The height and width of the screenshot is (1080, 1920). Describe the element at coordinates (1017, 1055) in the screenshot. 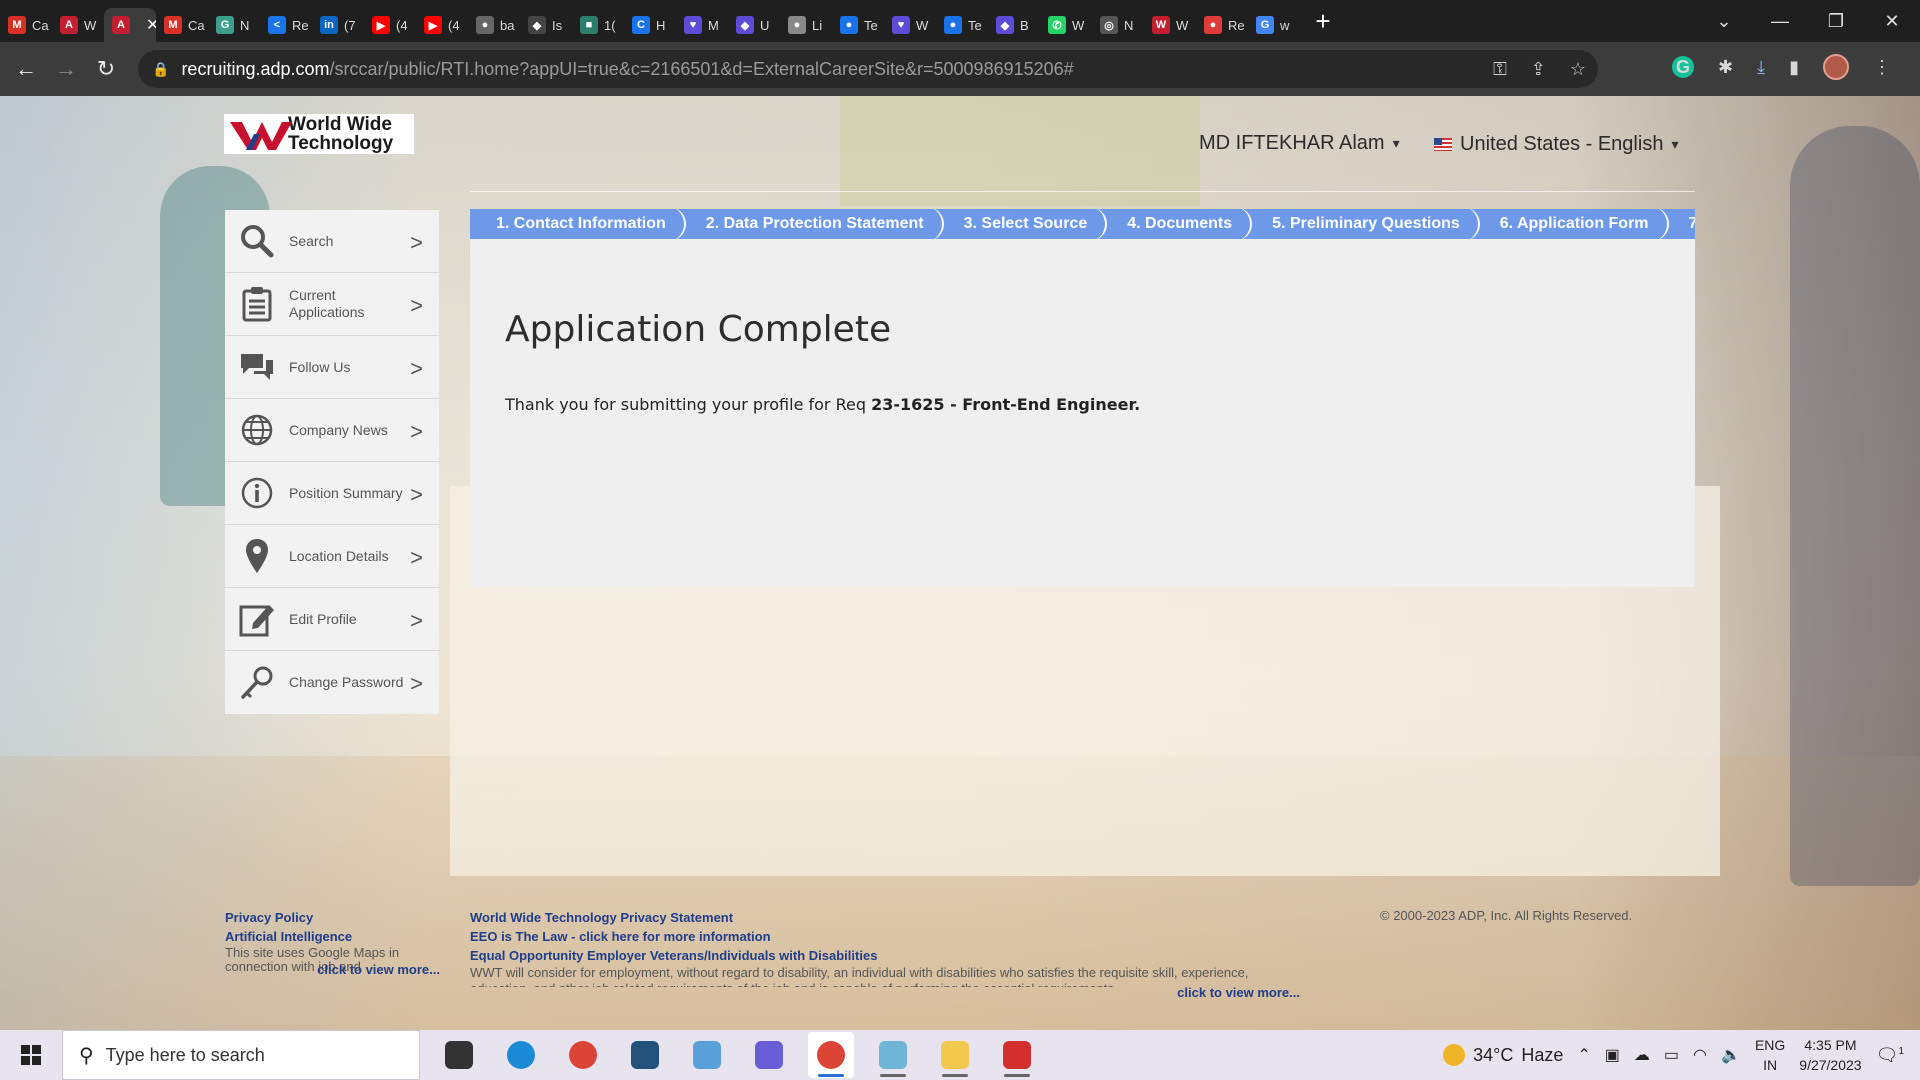

I see `taskbar-app-acrobat` at that location.